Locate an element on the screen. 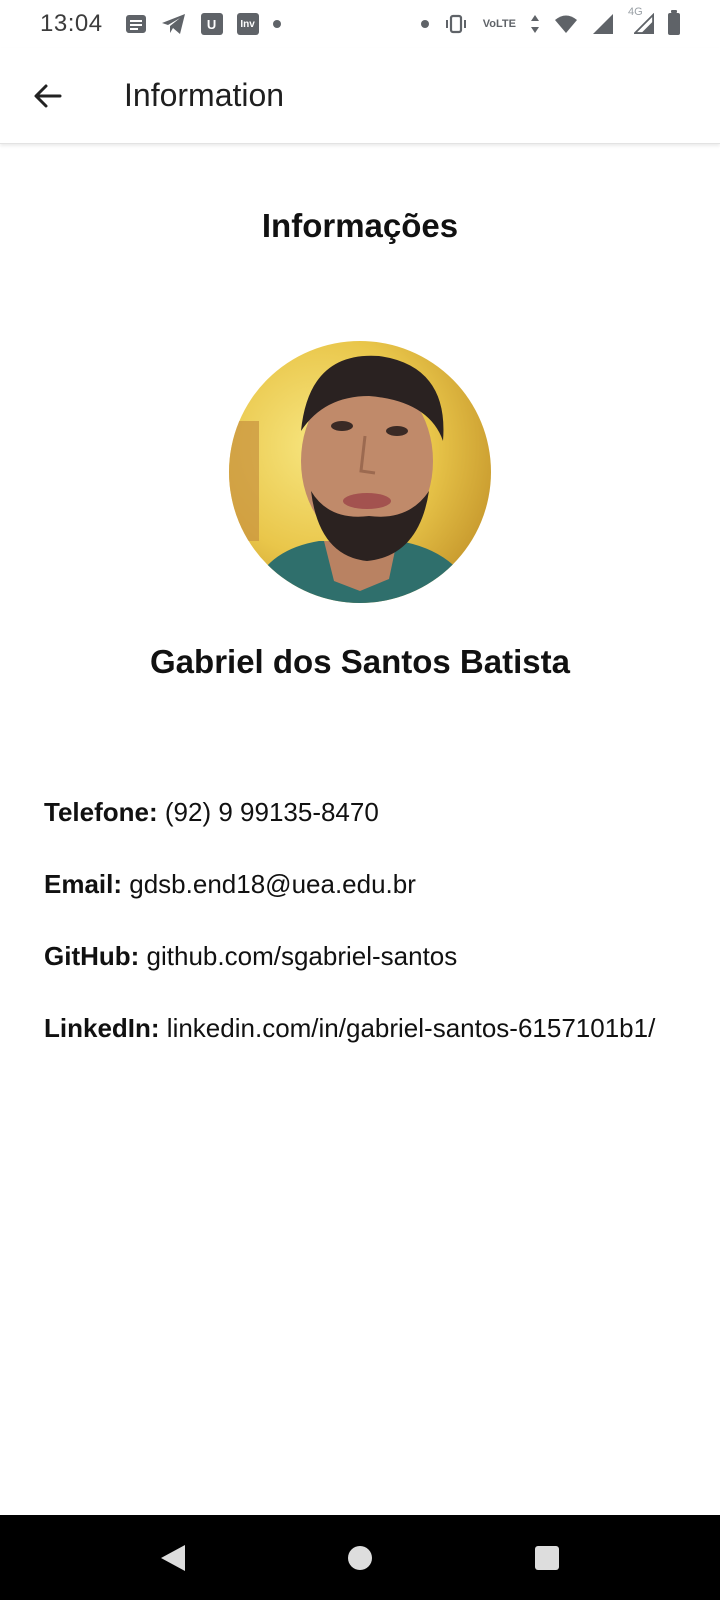  recents-square-icon is located at coordinates (546, 1557).